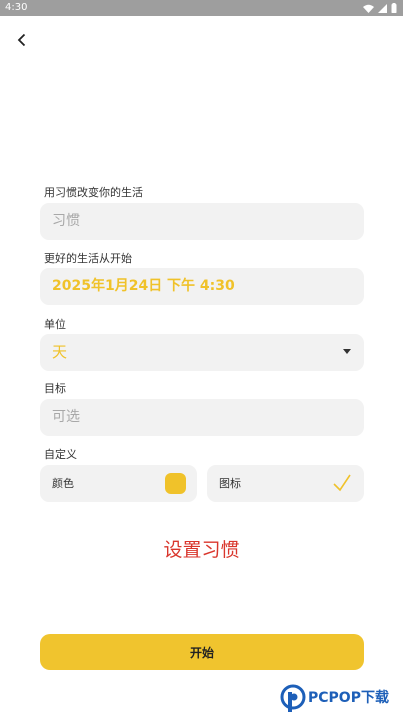 This screenshot has height=720, width=403. What do you see at coordinates (60, 352) in the screenshot?
I see `unit-value: 天` at bounding box center [60, 352].